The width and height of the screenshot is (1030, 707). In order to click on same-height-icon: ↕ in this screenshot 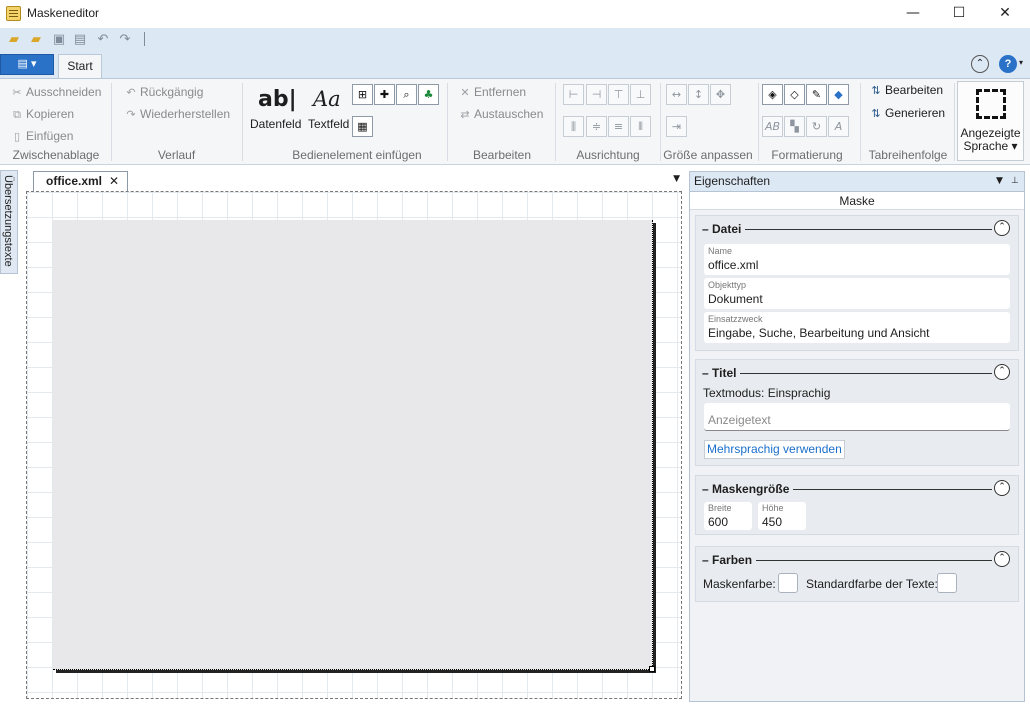, I will do `click(698, 94)`.